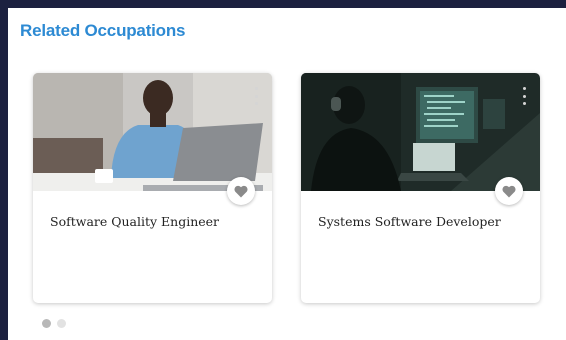 This screenshot has width=566, height=340. Describe the element at coordinates (409, 221) in the screenshot. I see `occupation-title: Systems Software Developer` at that location.